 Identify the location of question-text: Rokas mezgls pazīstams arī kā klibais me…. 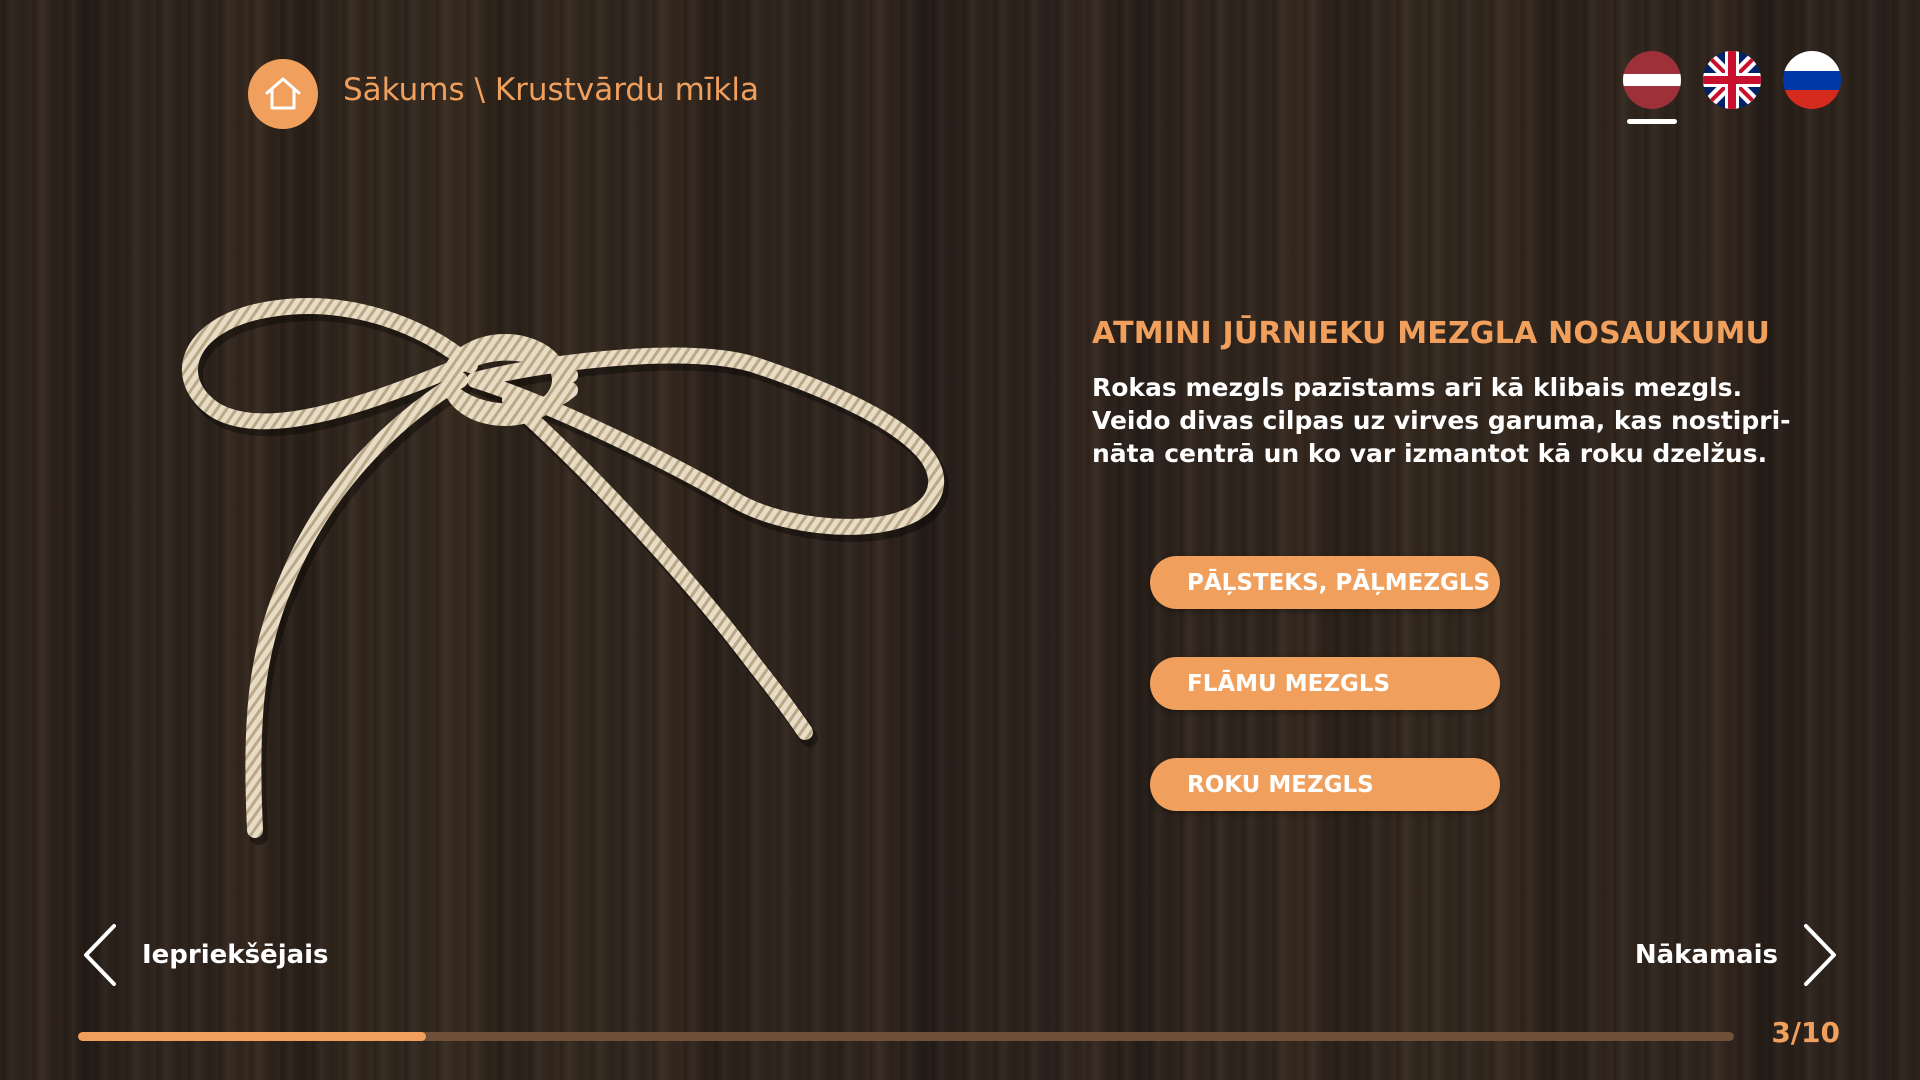
(1442, 420).